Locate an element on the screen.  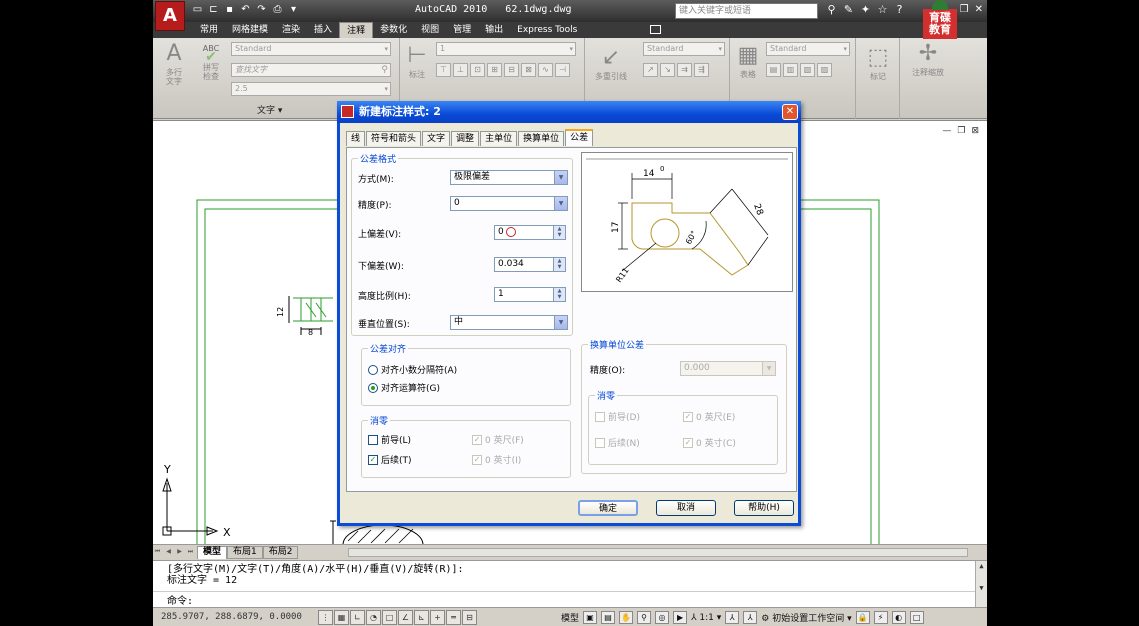
osnap-toggle-icon: □ is located at coordinates (389, 617).